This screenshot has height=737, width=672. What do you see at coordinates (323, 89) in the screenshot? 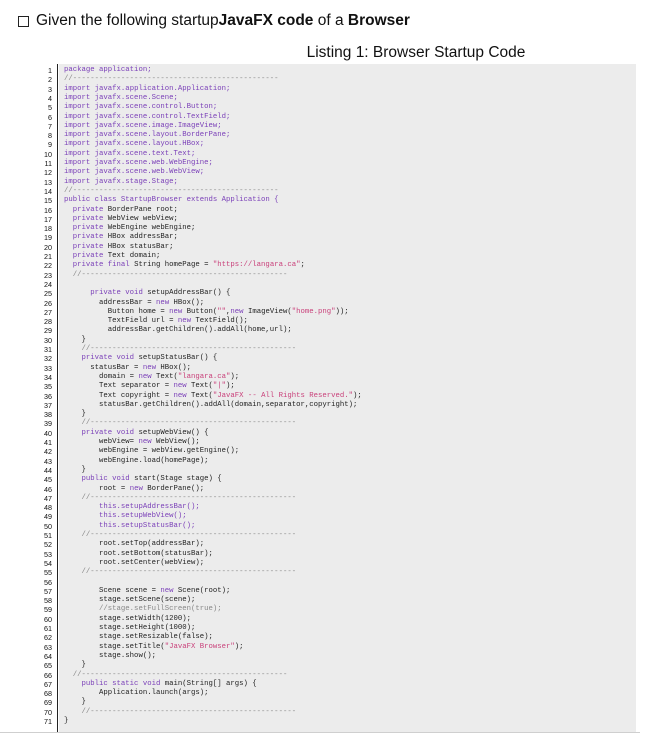
I see `code-line: 3 import javafx.application.Application;` at bounding box center [323, 89].